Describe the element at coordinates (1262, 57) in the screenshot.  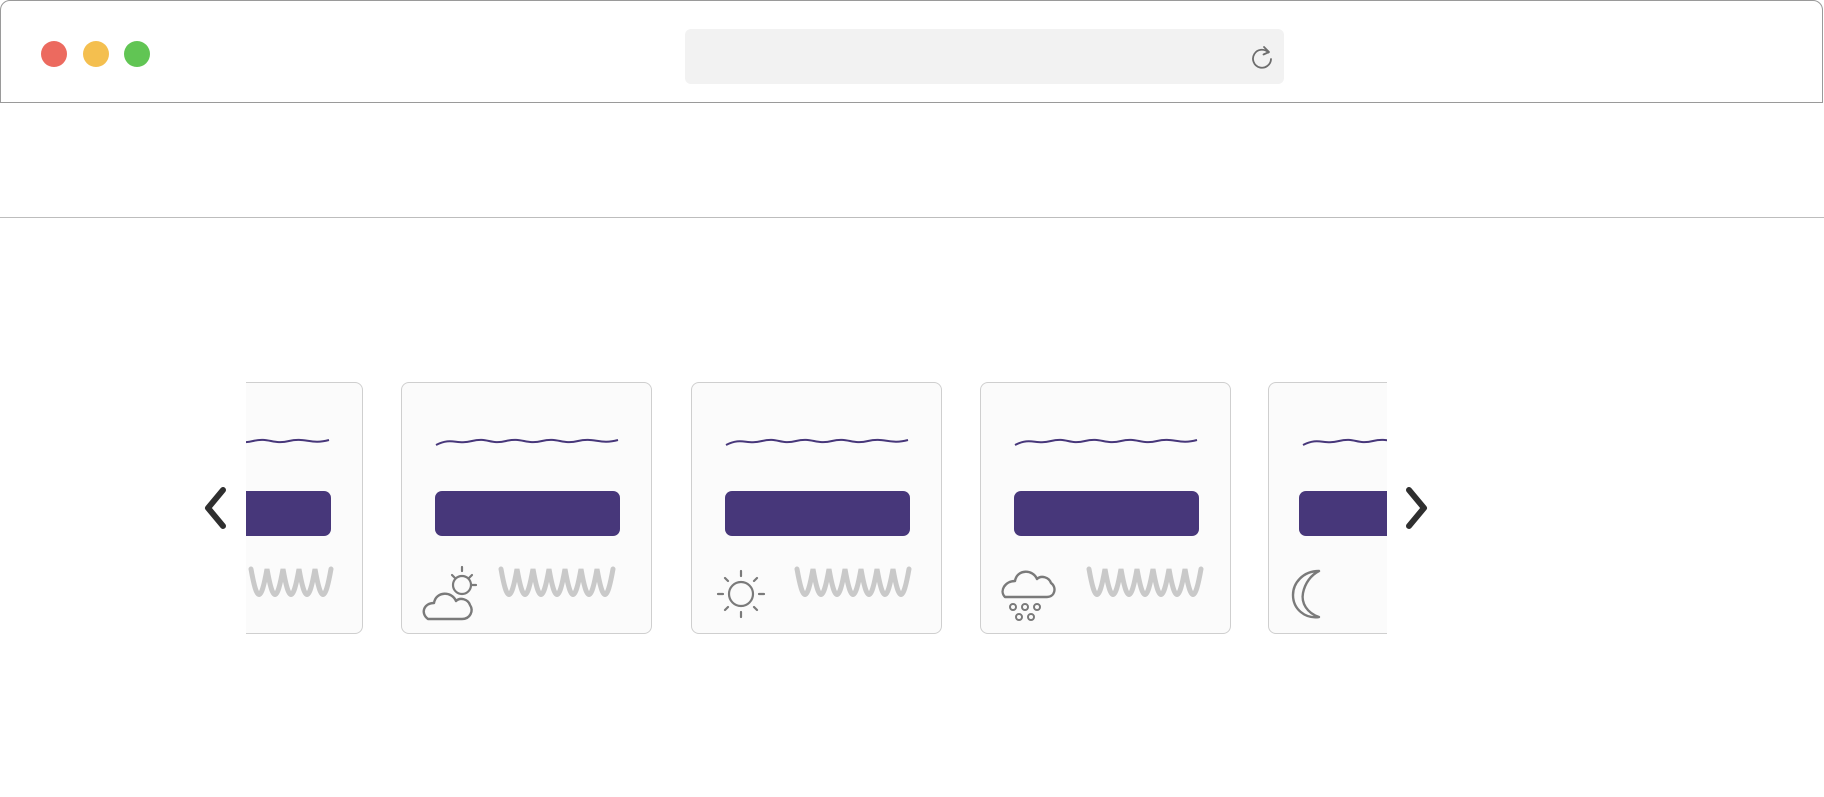
I see `reload-icon` at that location.